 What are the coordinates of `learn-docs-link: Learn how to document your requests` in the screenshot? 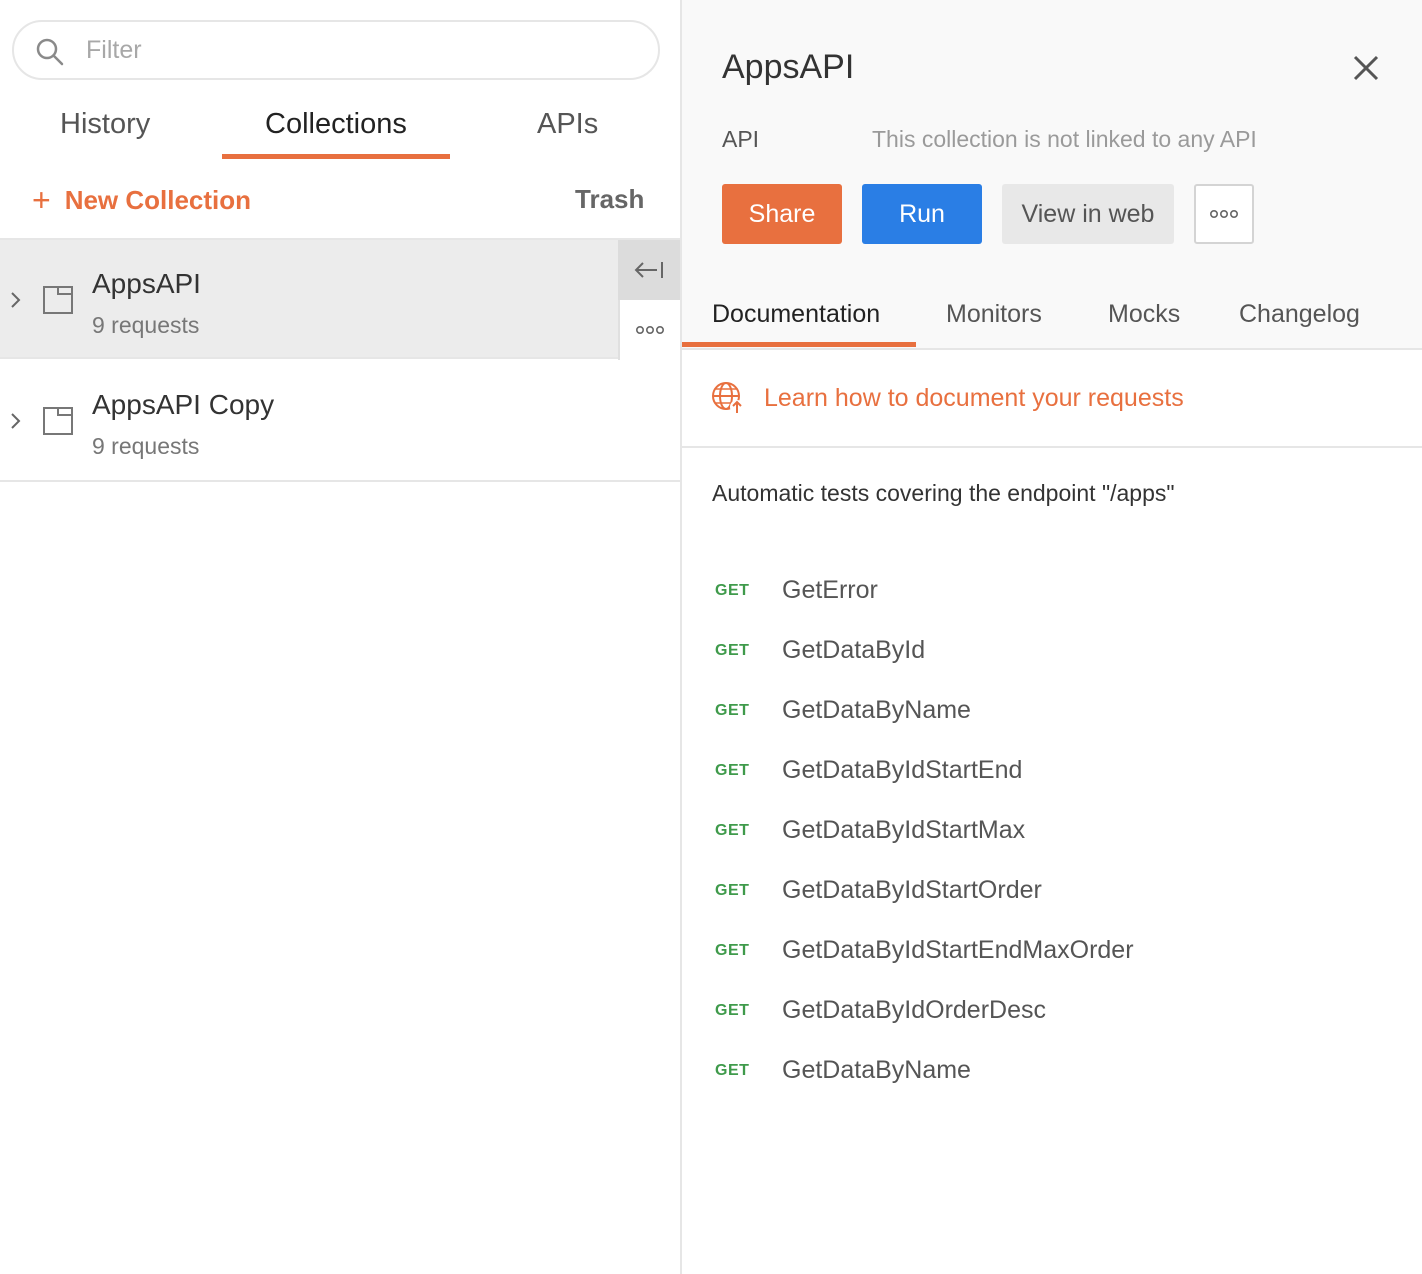 It's located at (974, 398).